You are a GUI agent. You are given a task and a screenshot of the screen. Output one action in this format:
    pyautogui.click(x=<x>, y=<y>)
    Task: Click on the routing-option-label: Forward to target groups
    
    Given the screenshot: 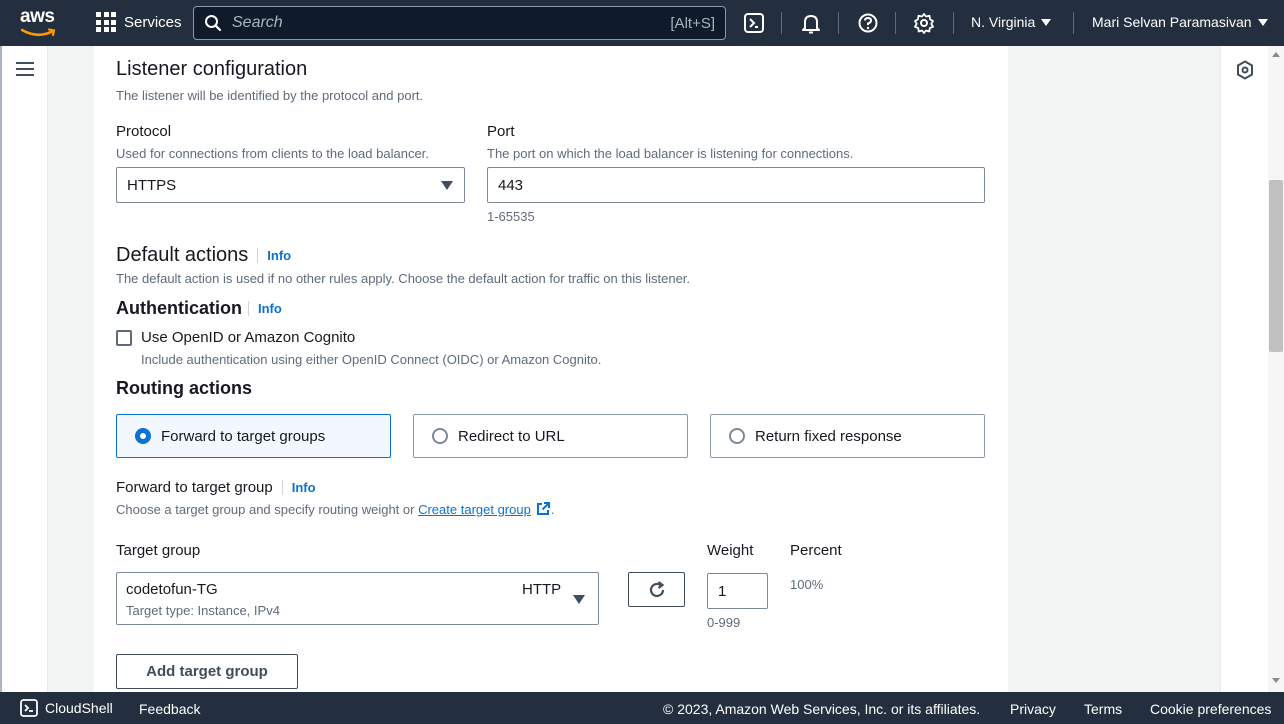 What is the action you would take?
    pyautogui.click(x=243, y=436)
    